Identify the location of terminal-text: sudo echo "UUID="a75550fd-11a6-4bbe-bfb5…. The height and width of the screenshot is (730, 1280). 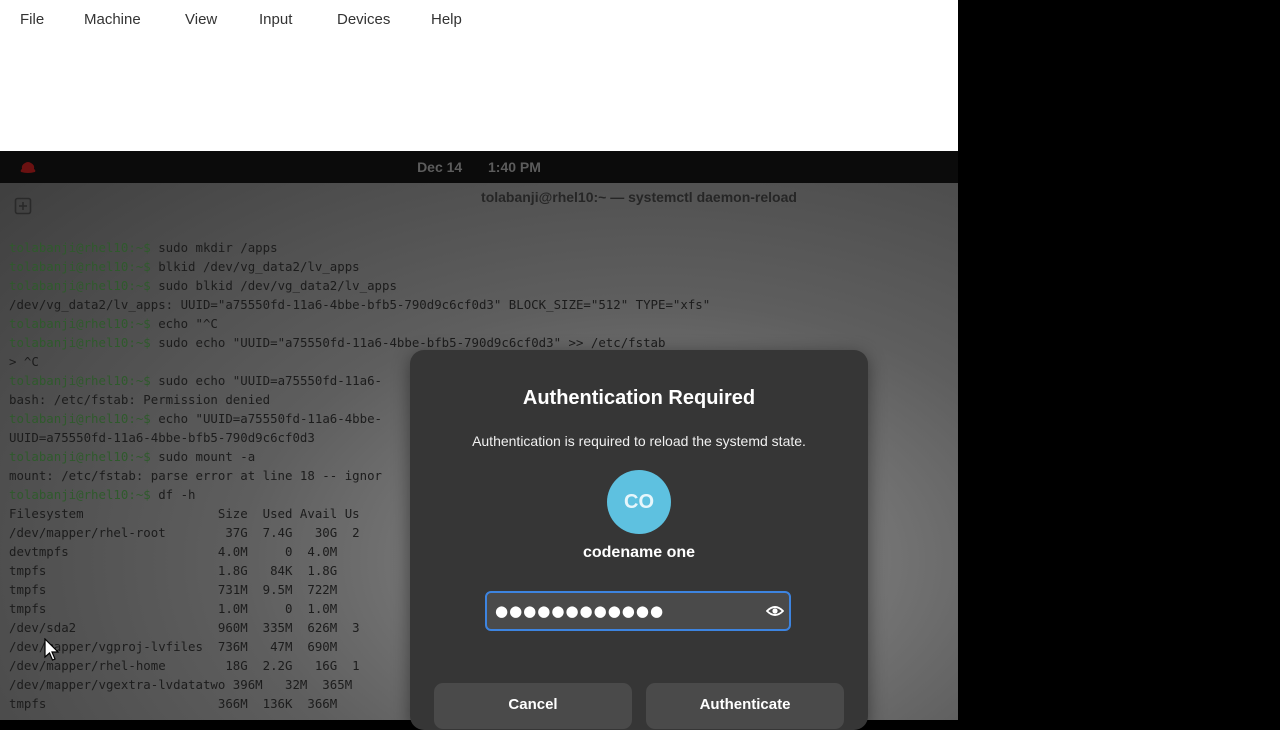
(408, 342).